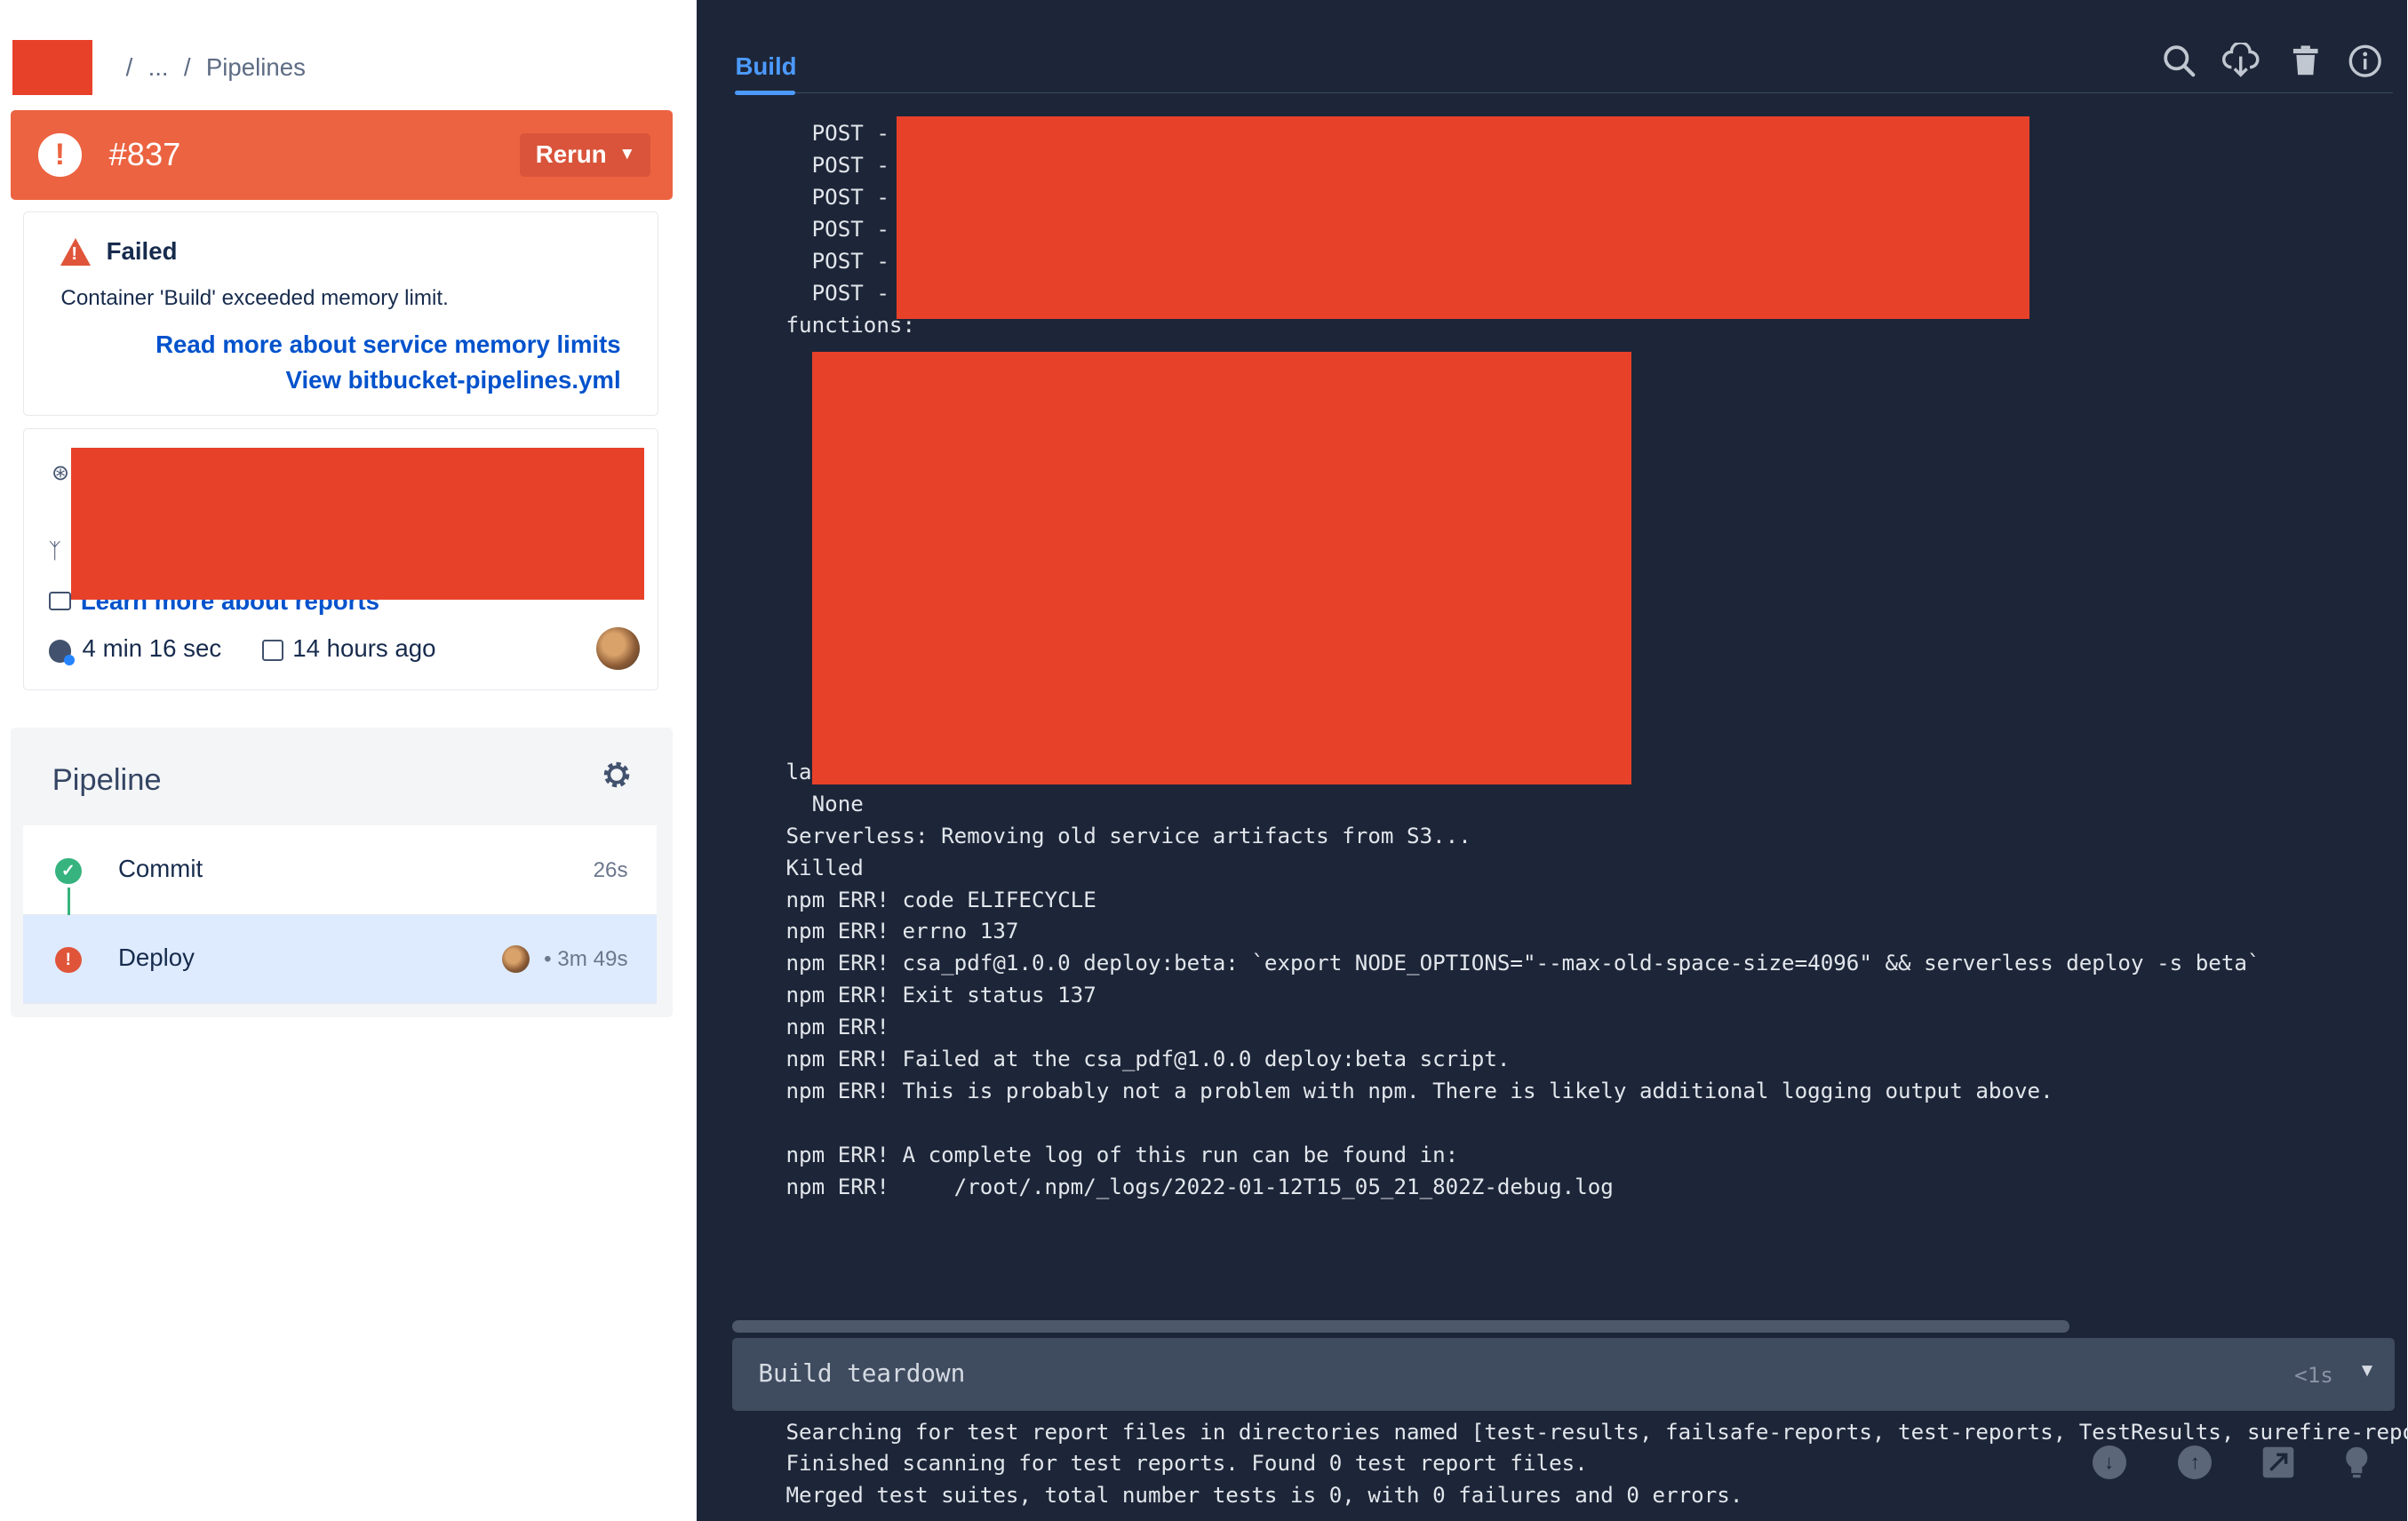  What do you see at coordinates (61, 652) in the screenshot?
I see `clock-icon` at bounding box center [61, 652].